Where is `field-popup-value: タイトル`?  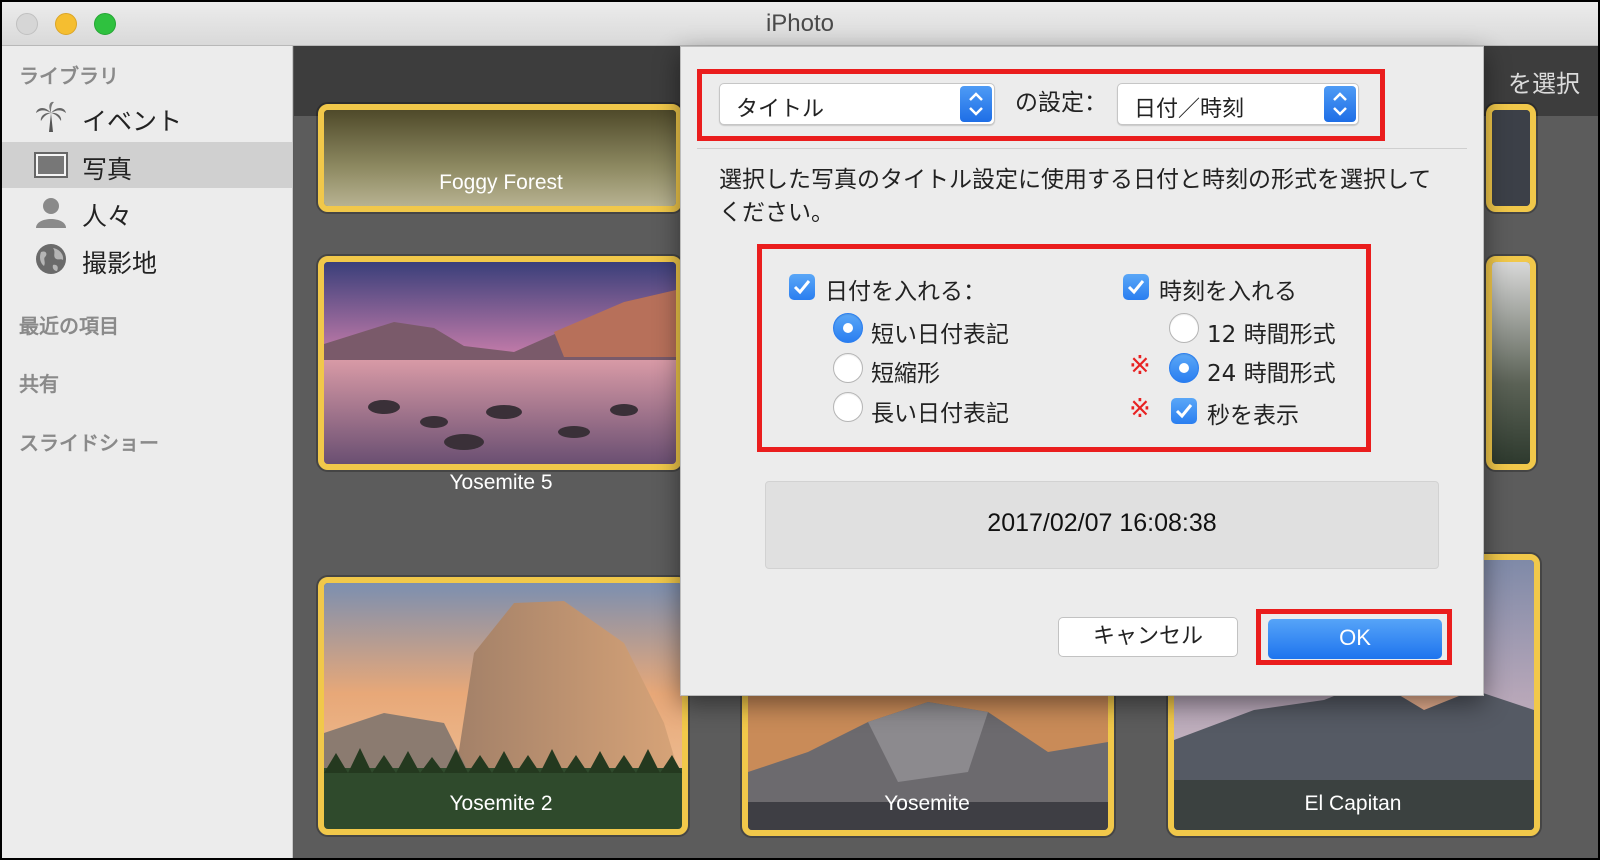 field-popup-value: タイトル is located at coordinates (780, 109).